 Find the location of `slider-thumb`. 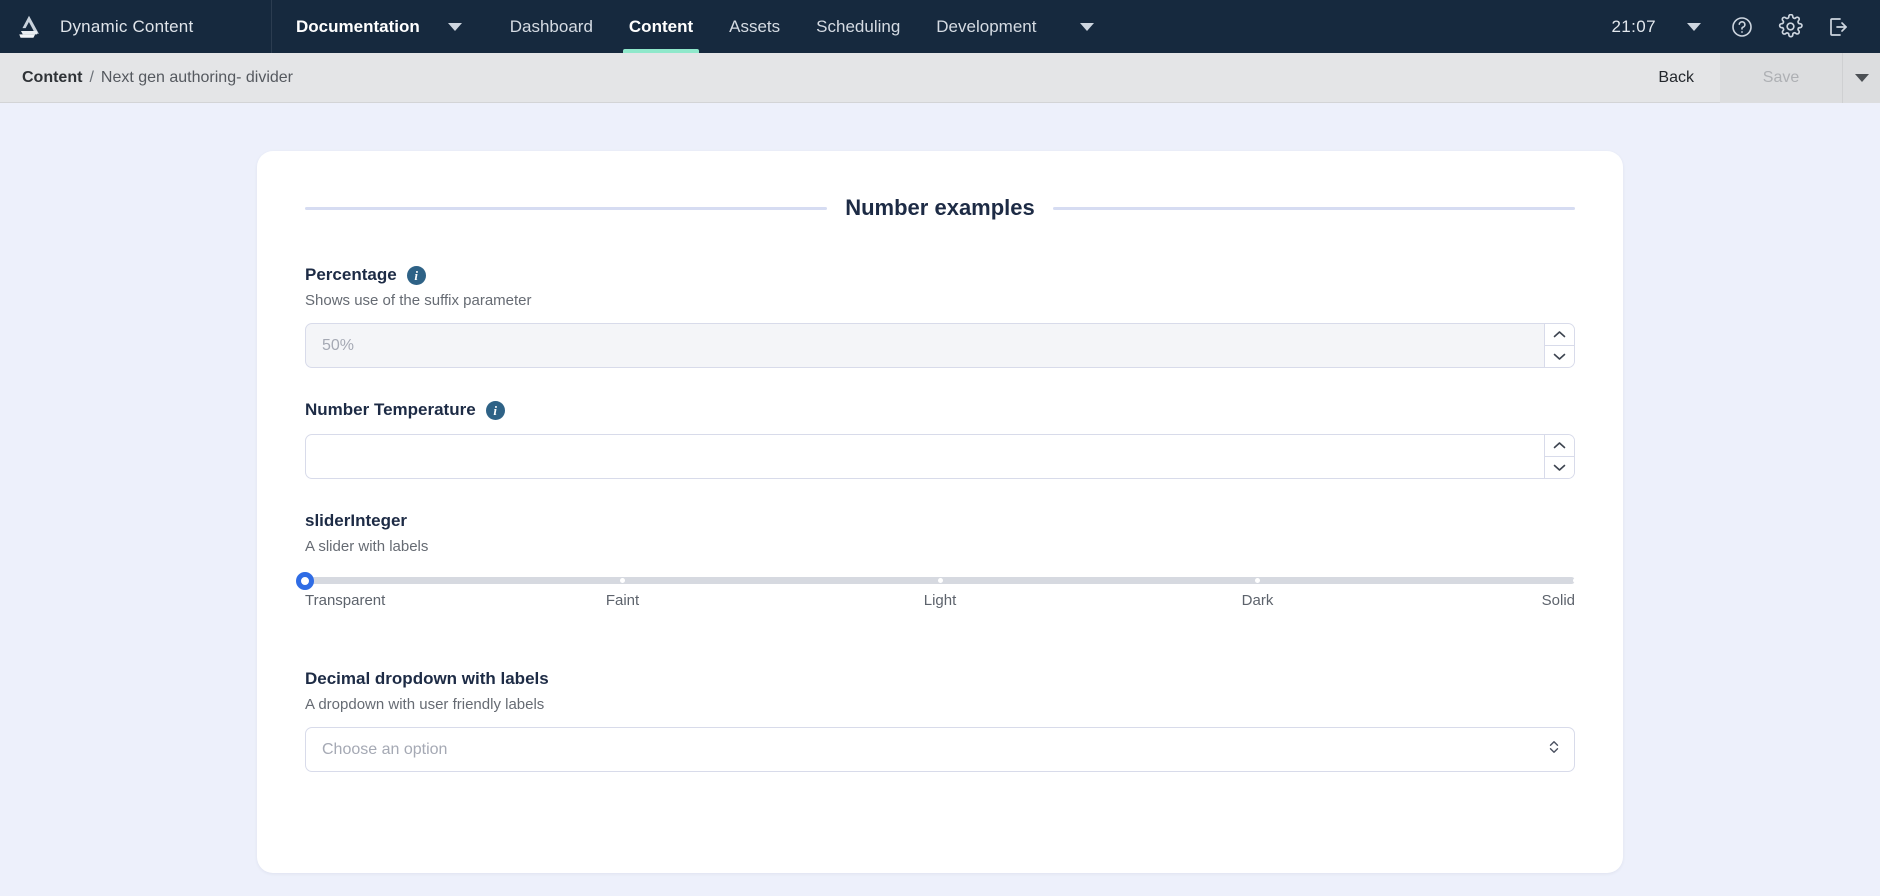

slider-thumb is located at coordinates (305, 580).